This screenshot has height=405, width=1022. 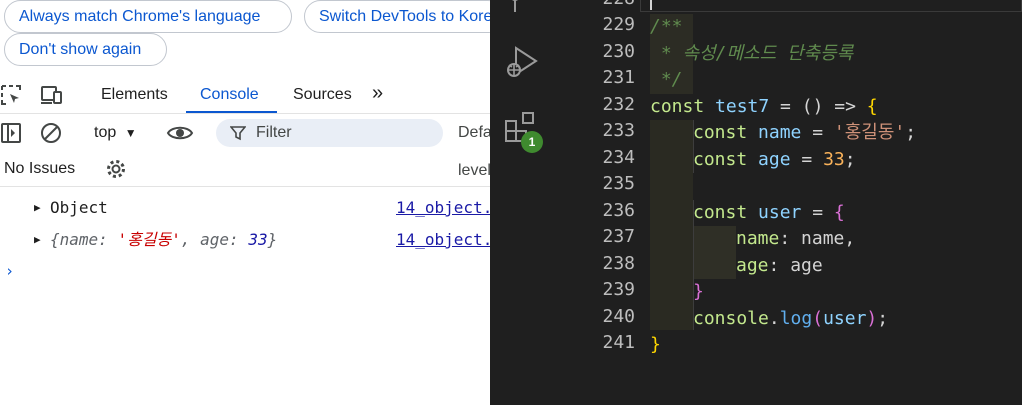 I want to click on bracket: ), so click(x=872, y=318).